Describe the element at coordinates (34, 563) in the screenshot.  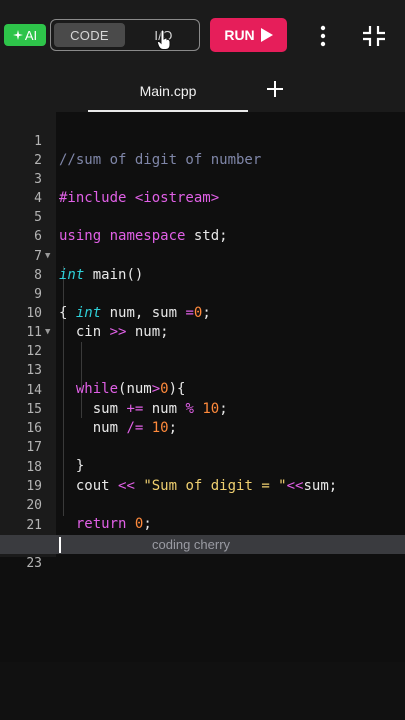
I see `line-number: 23` at that location.